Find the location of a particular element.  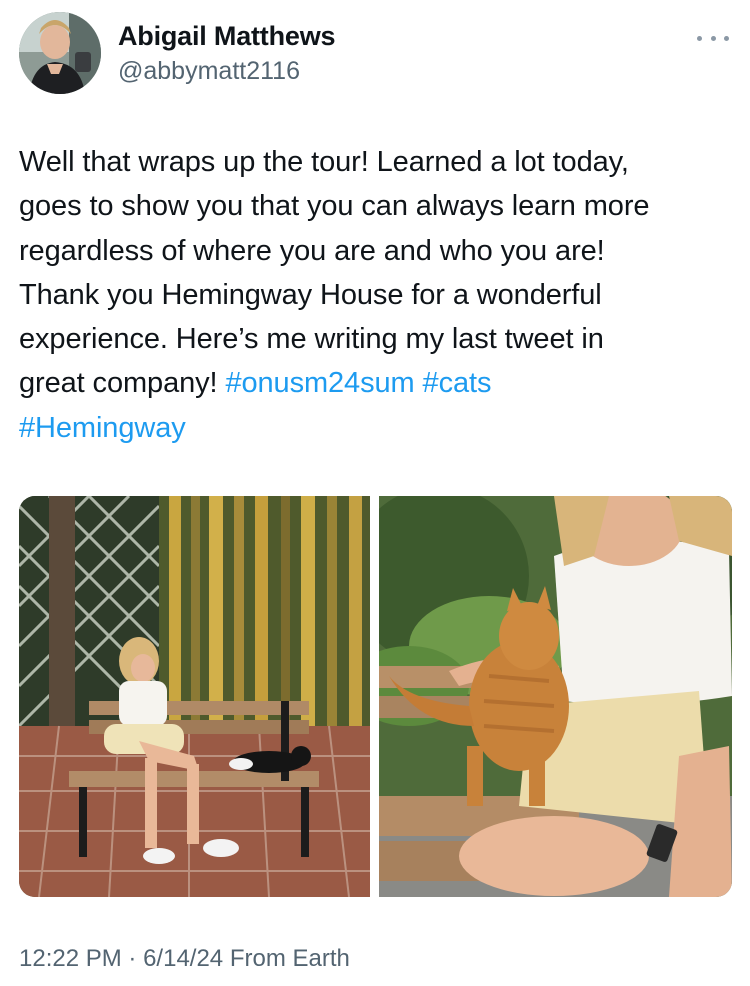

tweet-metadata: 12:22 PM · 6/14/24 From Earth is located at coordinates (184, 959).